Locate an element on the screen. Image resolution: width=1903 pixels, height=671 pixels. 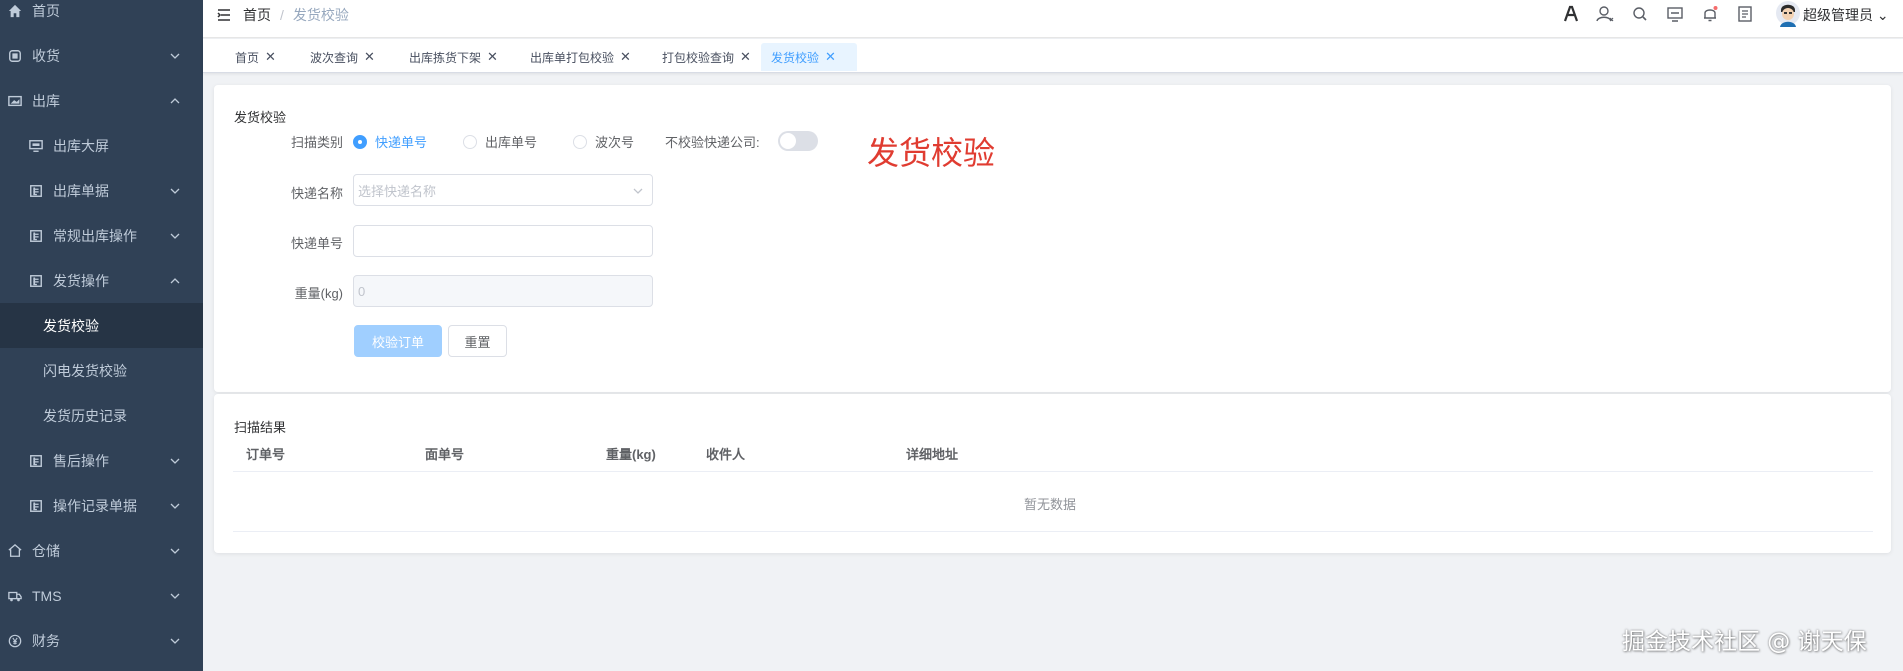
sidebar-item-label: 发货校验 is located at coordinates (71, 325).